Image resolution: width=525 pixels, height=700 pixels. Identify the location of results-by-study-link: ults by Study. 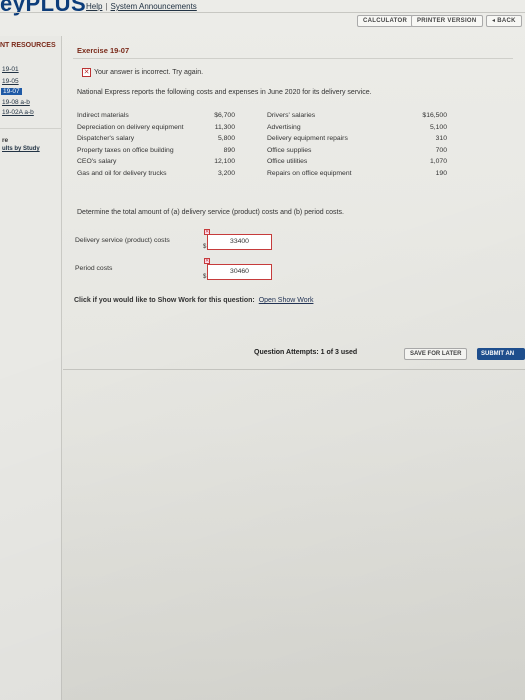
(21, 149).